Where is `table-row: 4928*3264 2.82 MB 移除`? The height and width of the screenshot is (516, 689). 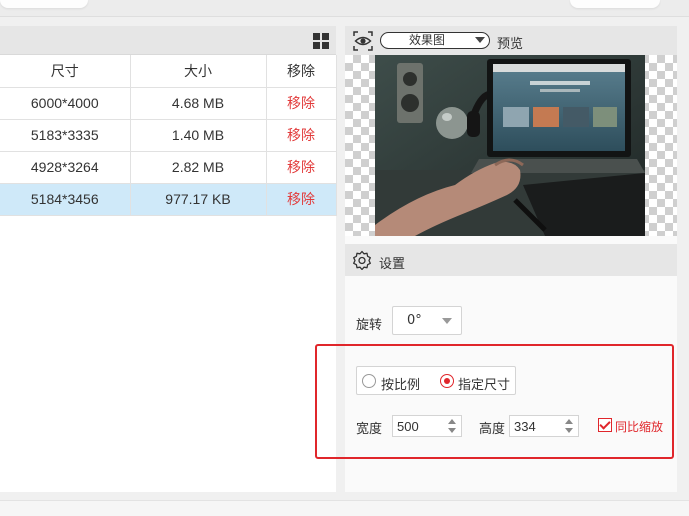 table-row: 4928*3264 2.82 MB 移除 is located at coordinates (168, 167).